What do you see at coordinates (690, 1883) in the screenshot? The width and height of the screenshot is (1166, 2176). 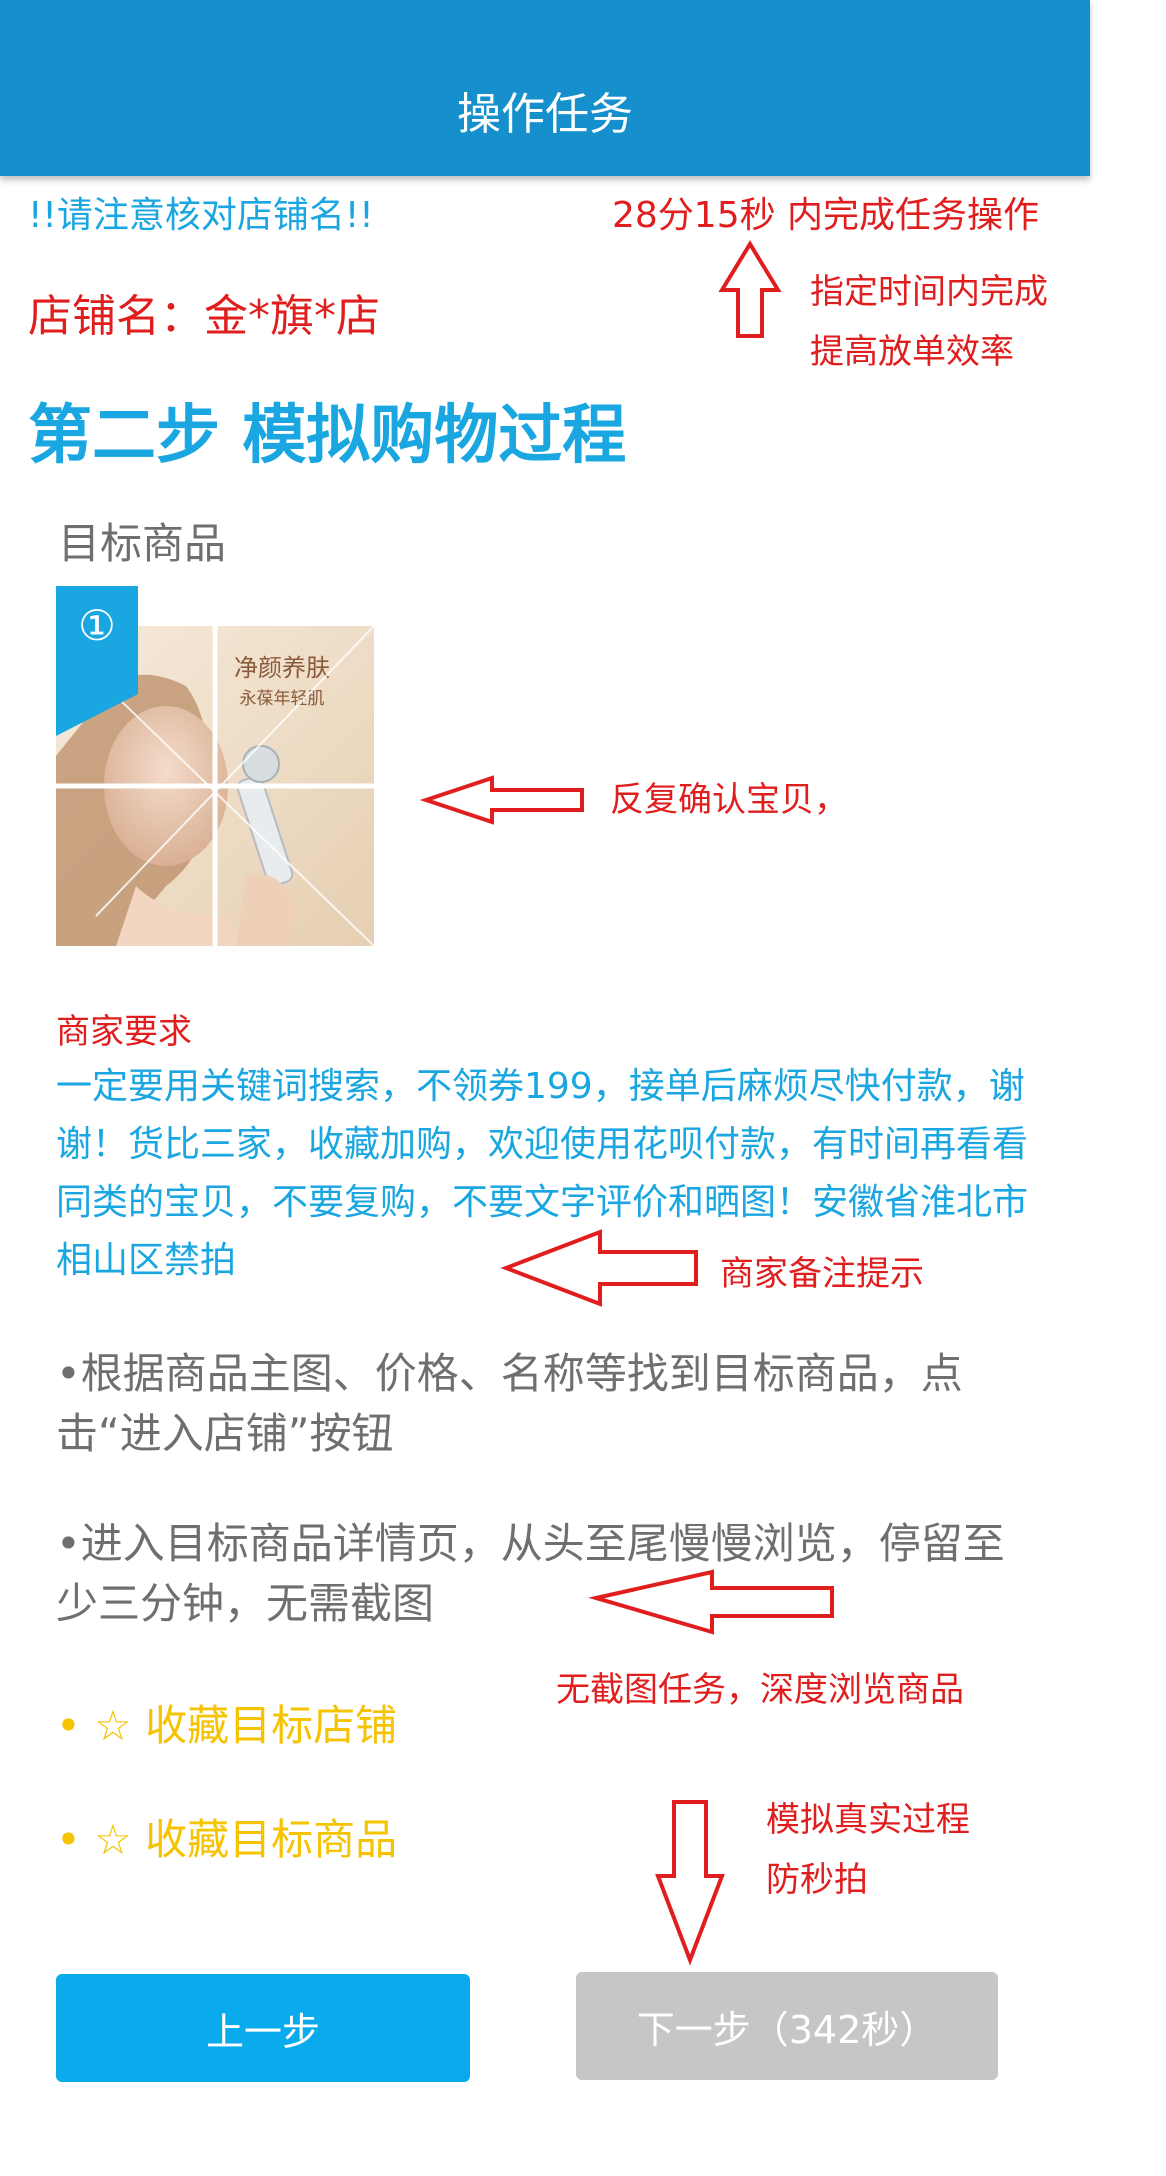 I see `arrow-down-icon` at bounding box center [690, 1883].